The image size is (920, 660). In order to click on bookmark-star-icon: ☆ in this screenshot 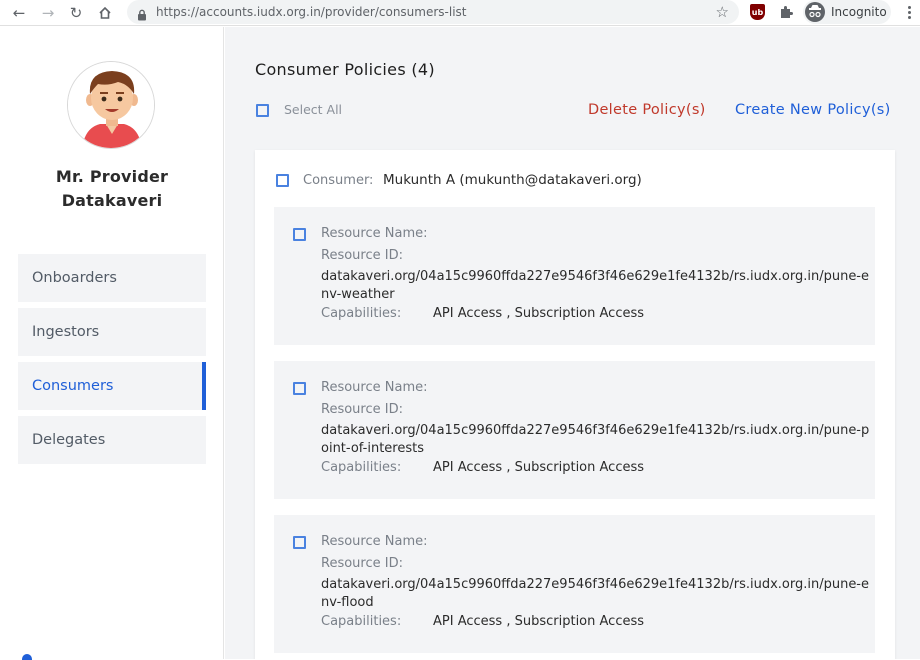, I will do `click(722, 12)`.